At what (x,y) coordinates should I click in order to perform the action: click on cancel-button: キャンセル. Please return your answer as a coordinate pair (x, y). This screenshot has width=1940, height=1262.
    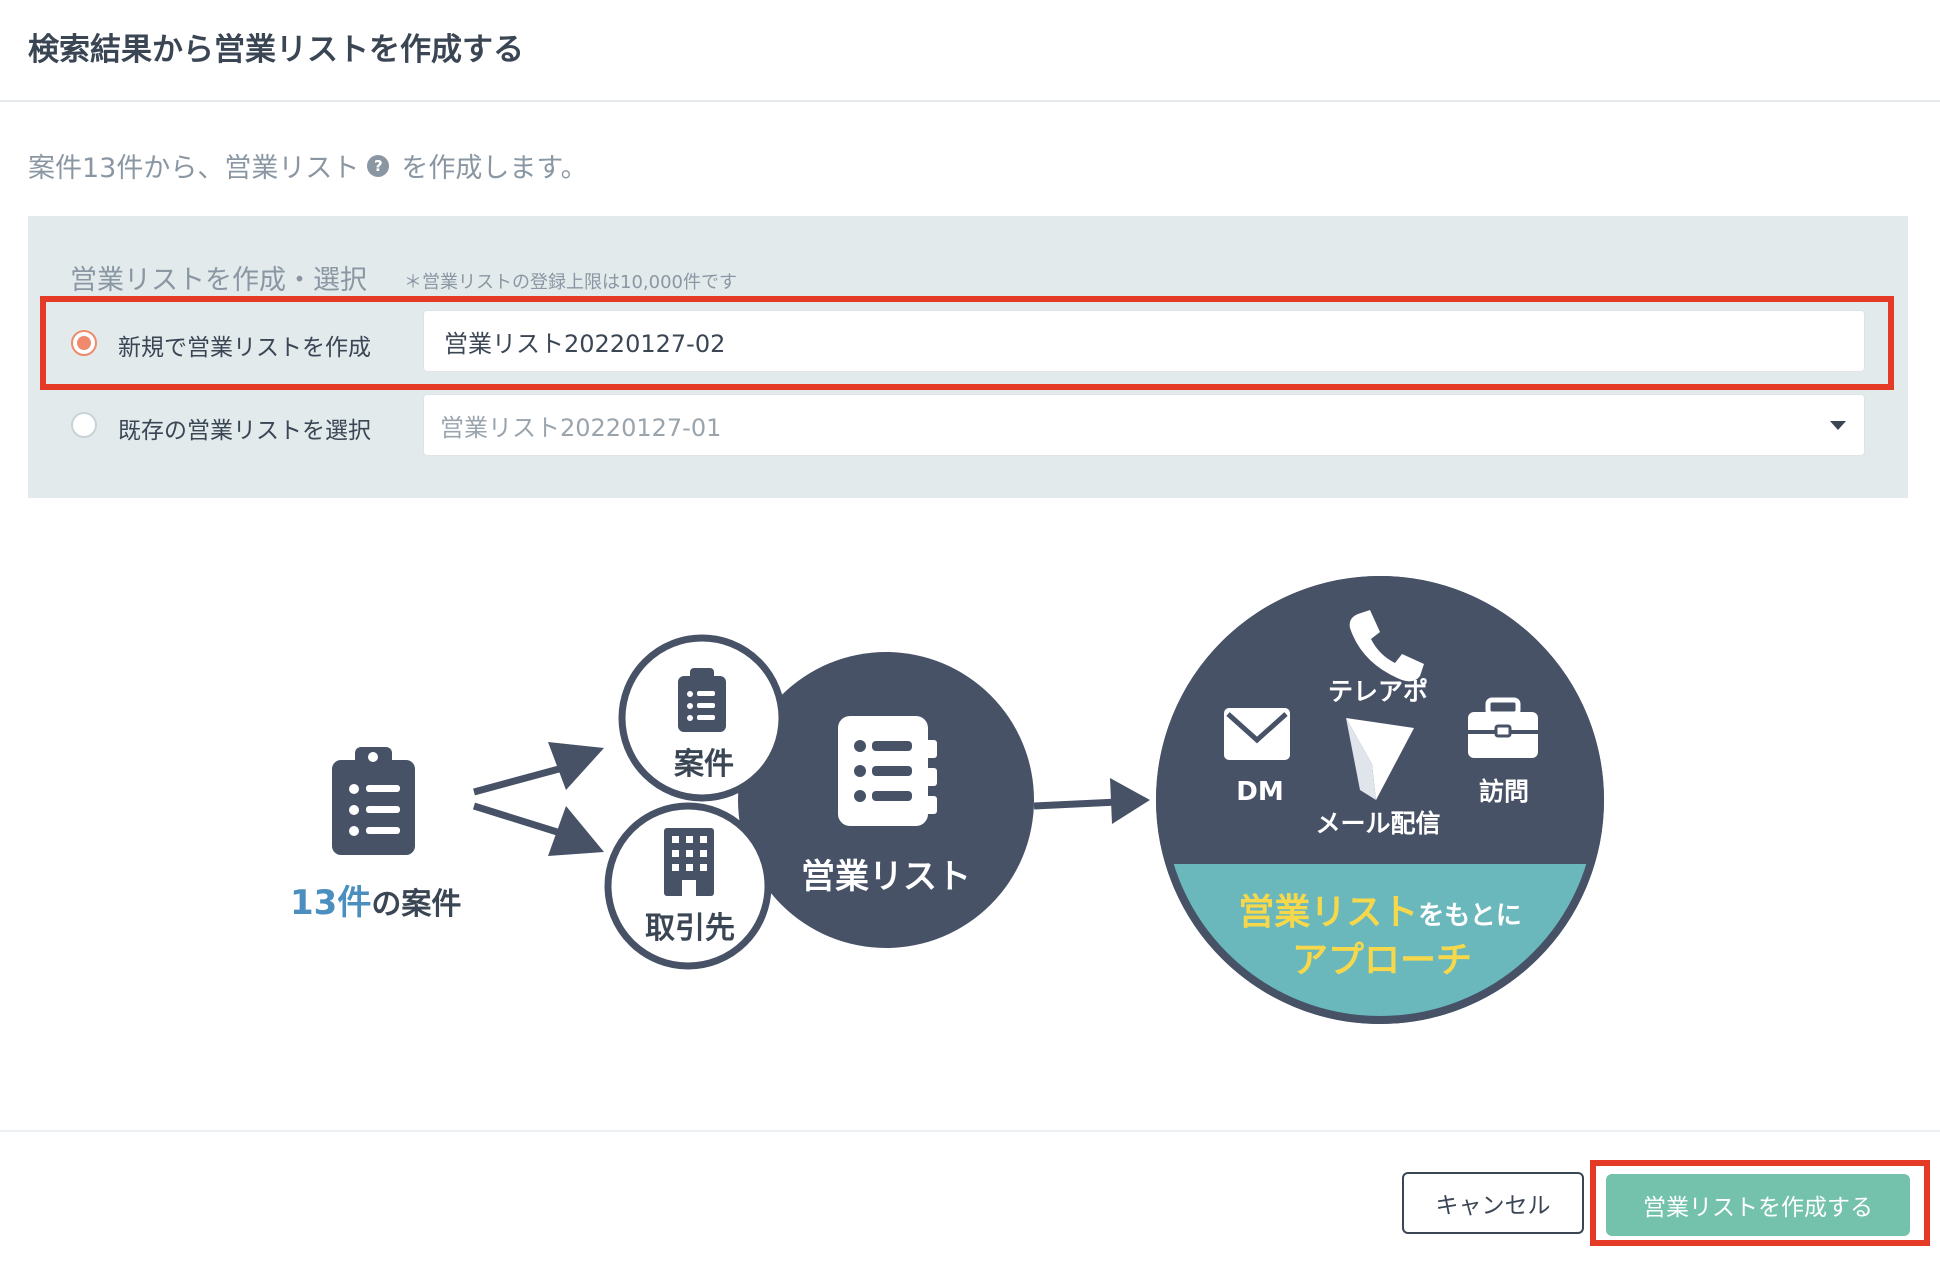
    Looking at the image, I should click on (1493, 1203).